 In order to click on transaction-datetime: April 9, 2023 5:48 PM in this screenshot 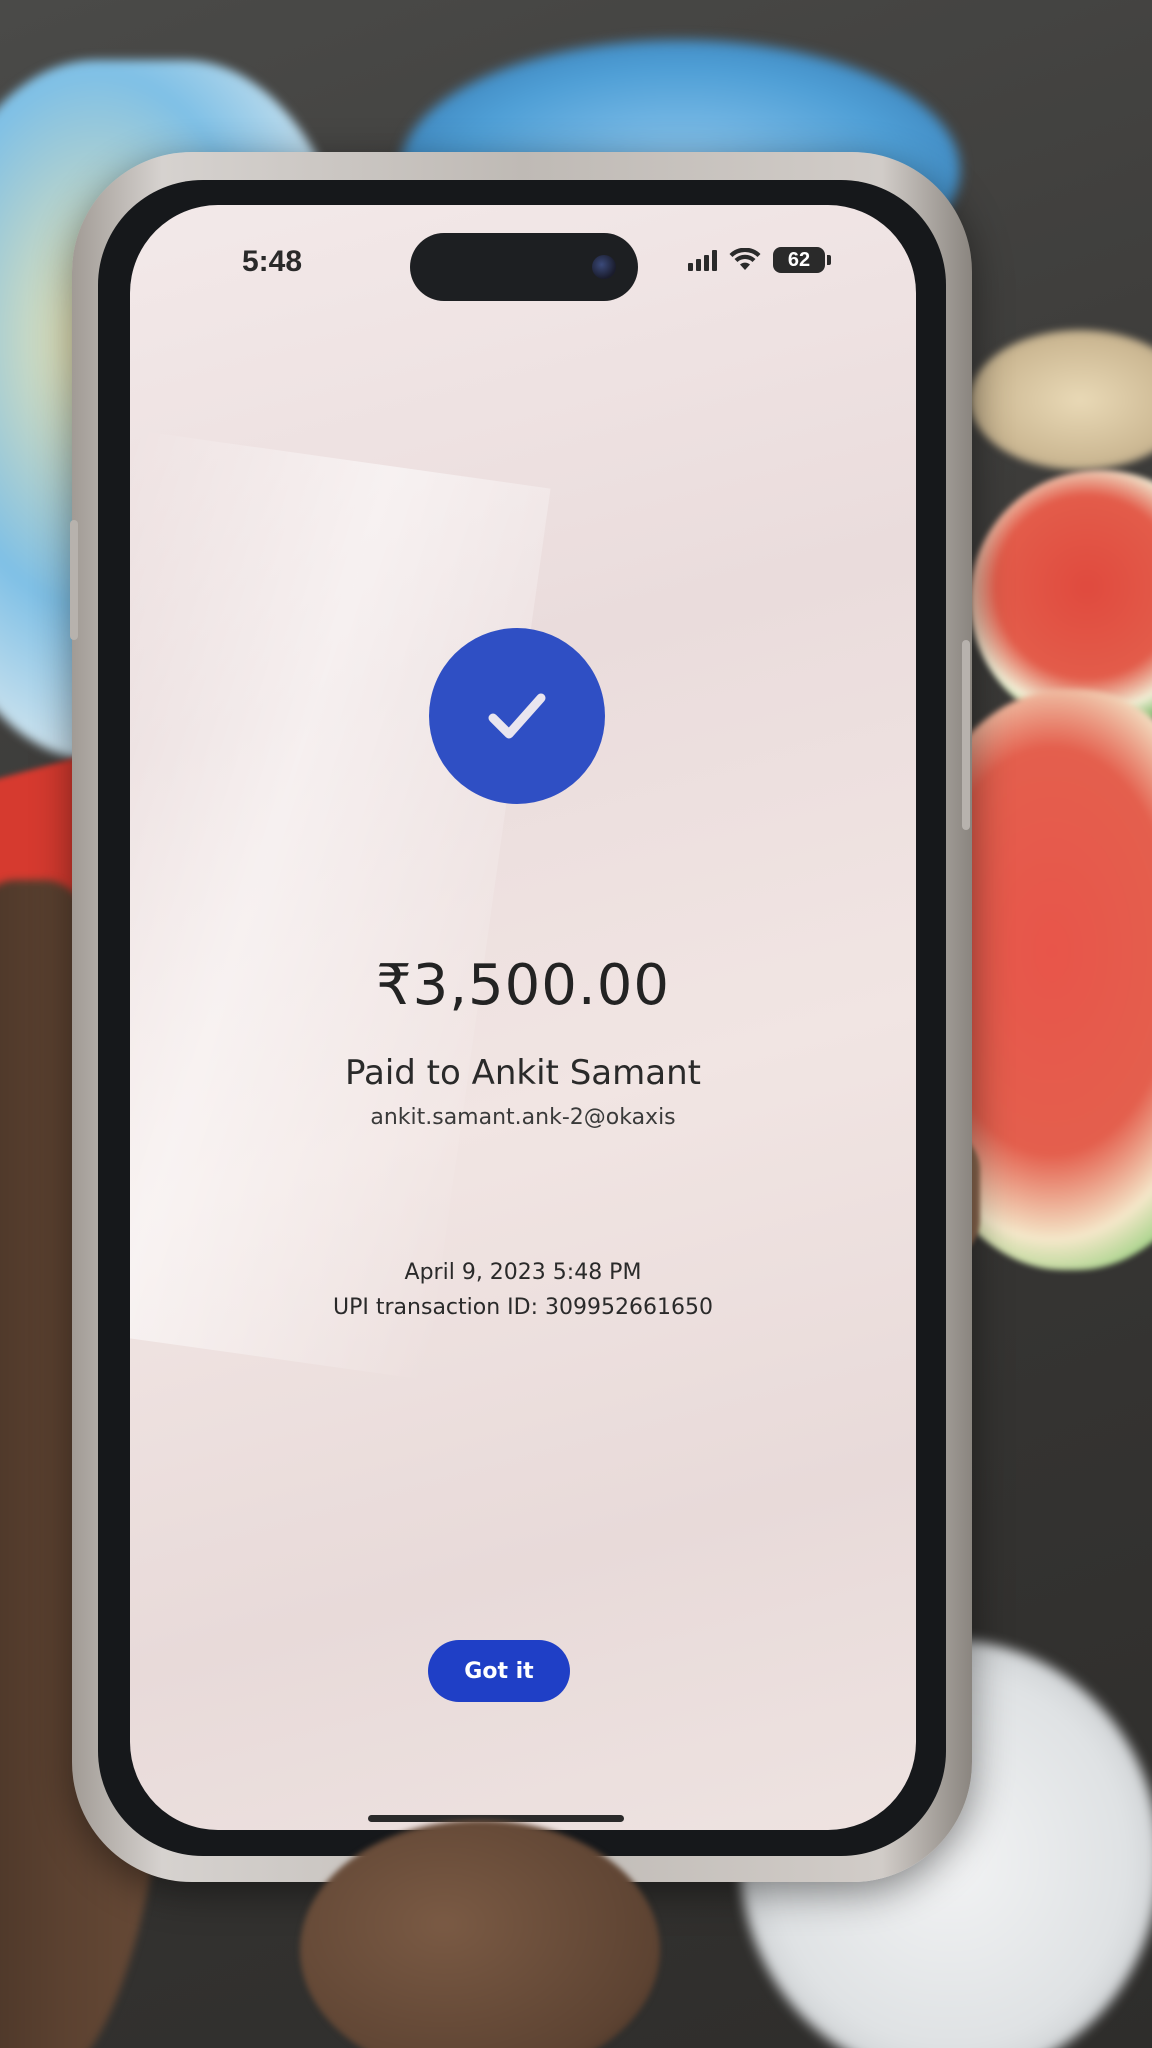, I will do `click(523, 1272)`.